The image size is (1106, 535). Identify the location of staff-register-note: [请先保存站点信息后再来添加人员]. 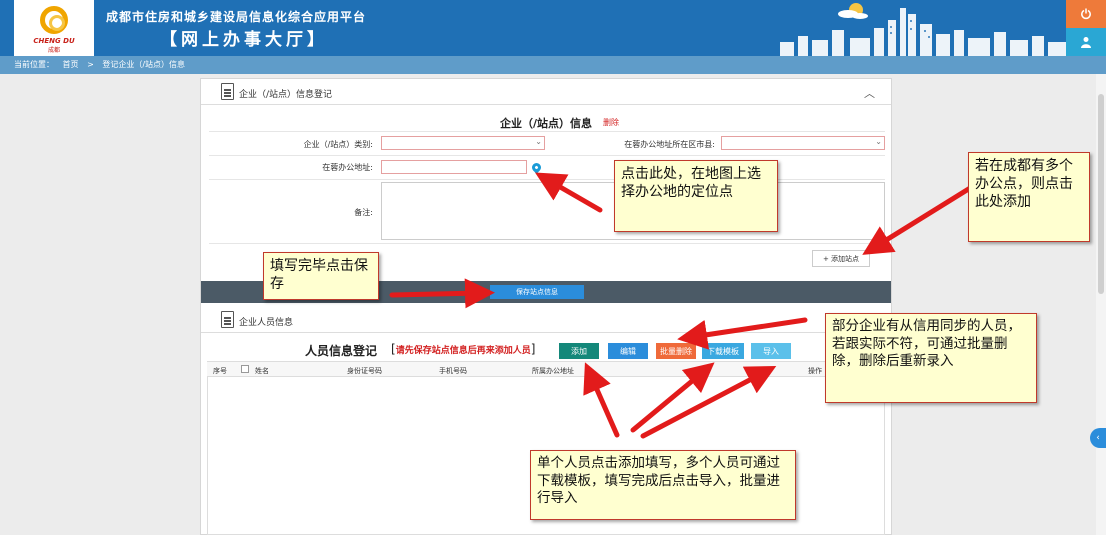
(463, 349).